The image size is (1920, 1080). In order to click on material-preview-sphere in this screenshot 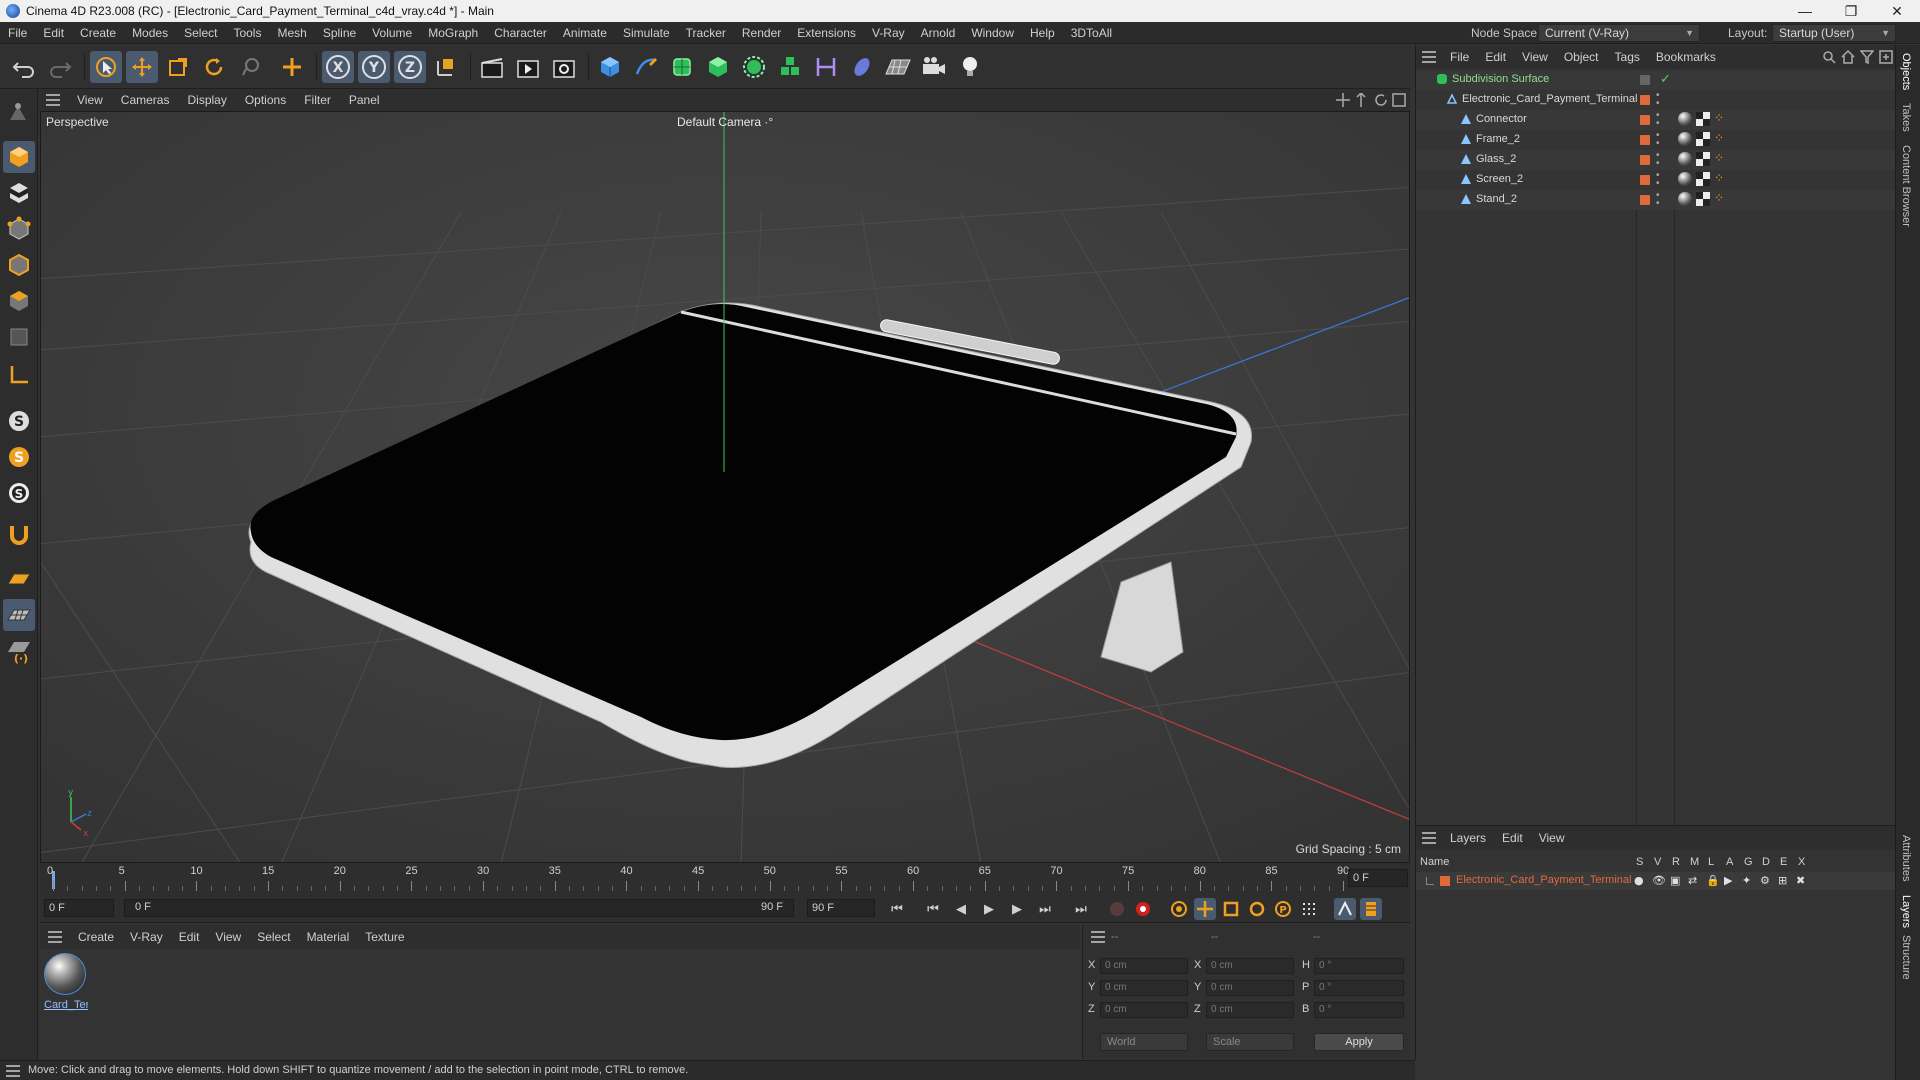, I will do `click(65, 974)`.